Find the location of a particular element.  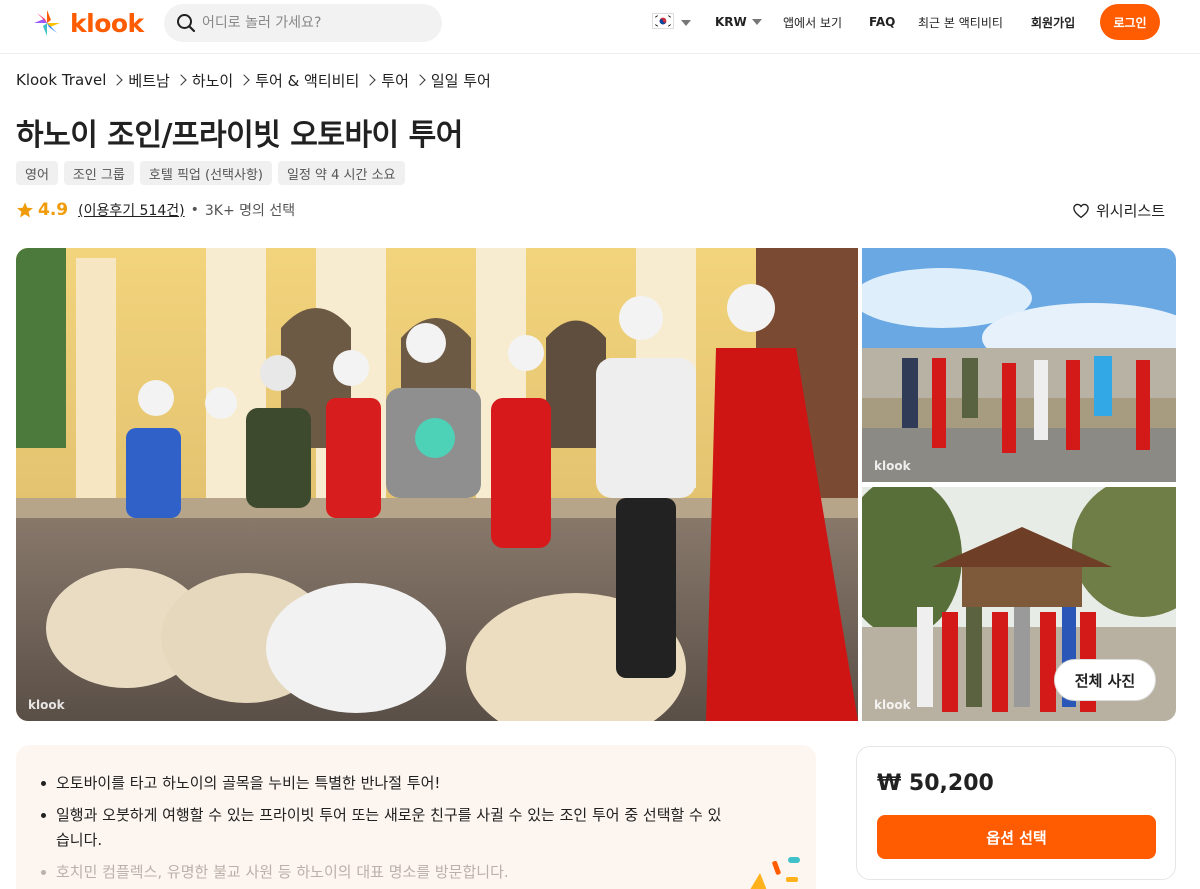

currency-label: KRW is located at coordinates (731, 22).